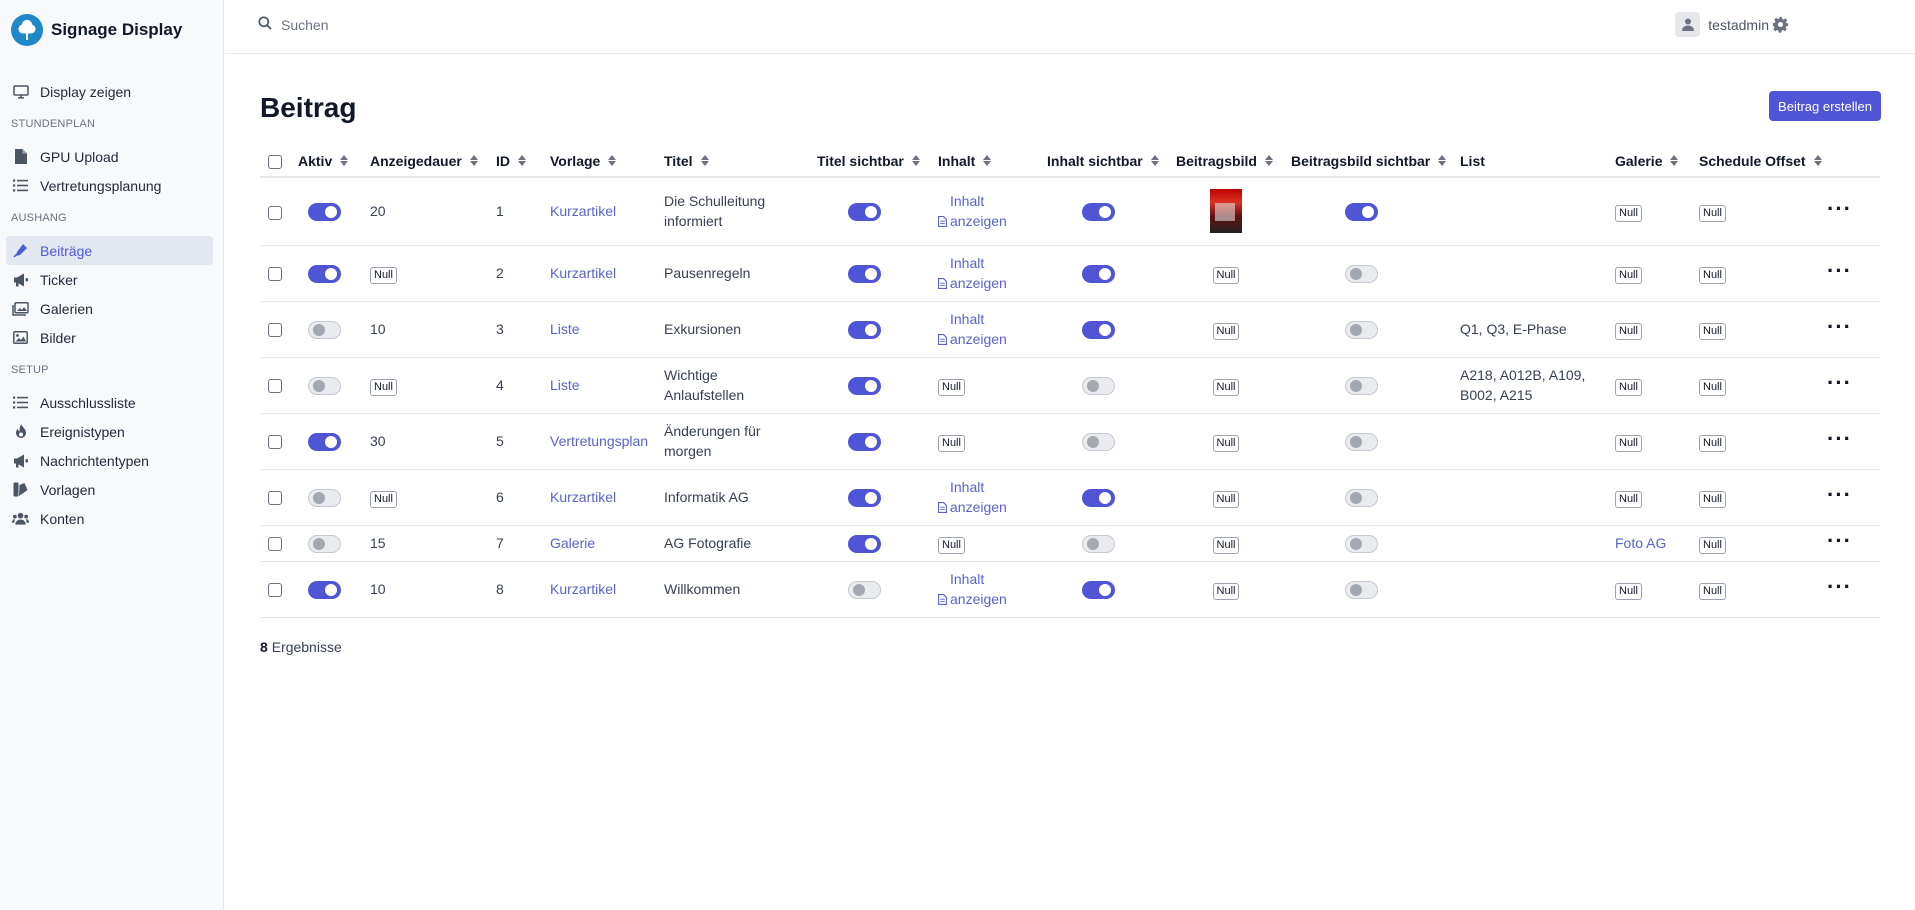 Image resolution: width=1915 pixels, height=910 pixels. I want to click on gear-icon, so click(1780, 26).